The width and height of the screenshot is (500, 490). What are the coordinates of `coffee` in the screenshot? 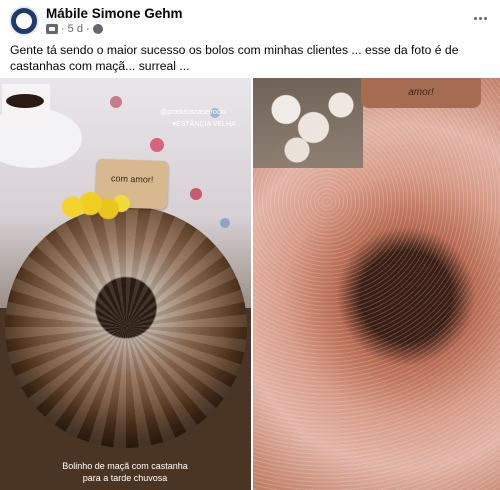 It's located at (25, 101).